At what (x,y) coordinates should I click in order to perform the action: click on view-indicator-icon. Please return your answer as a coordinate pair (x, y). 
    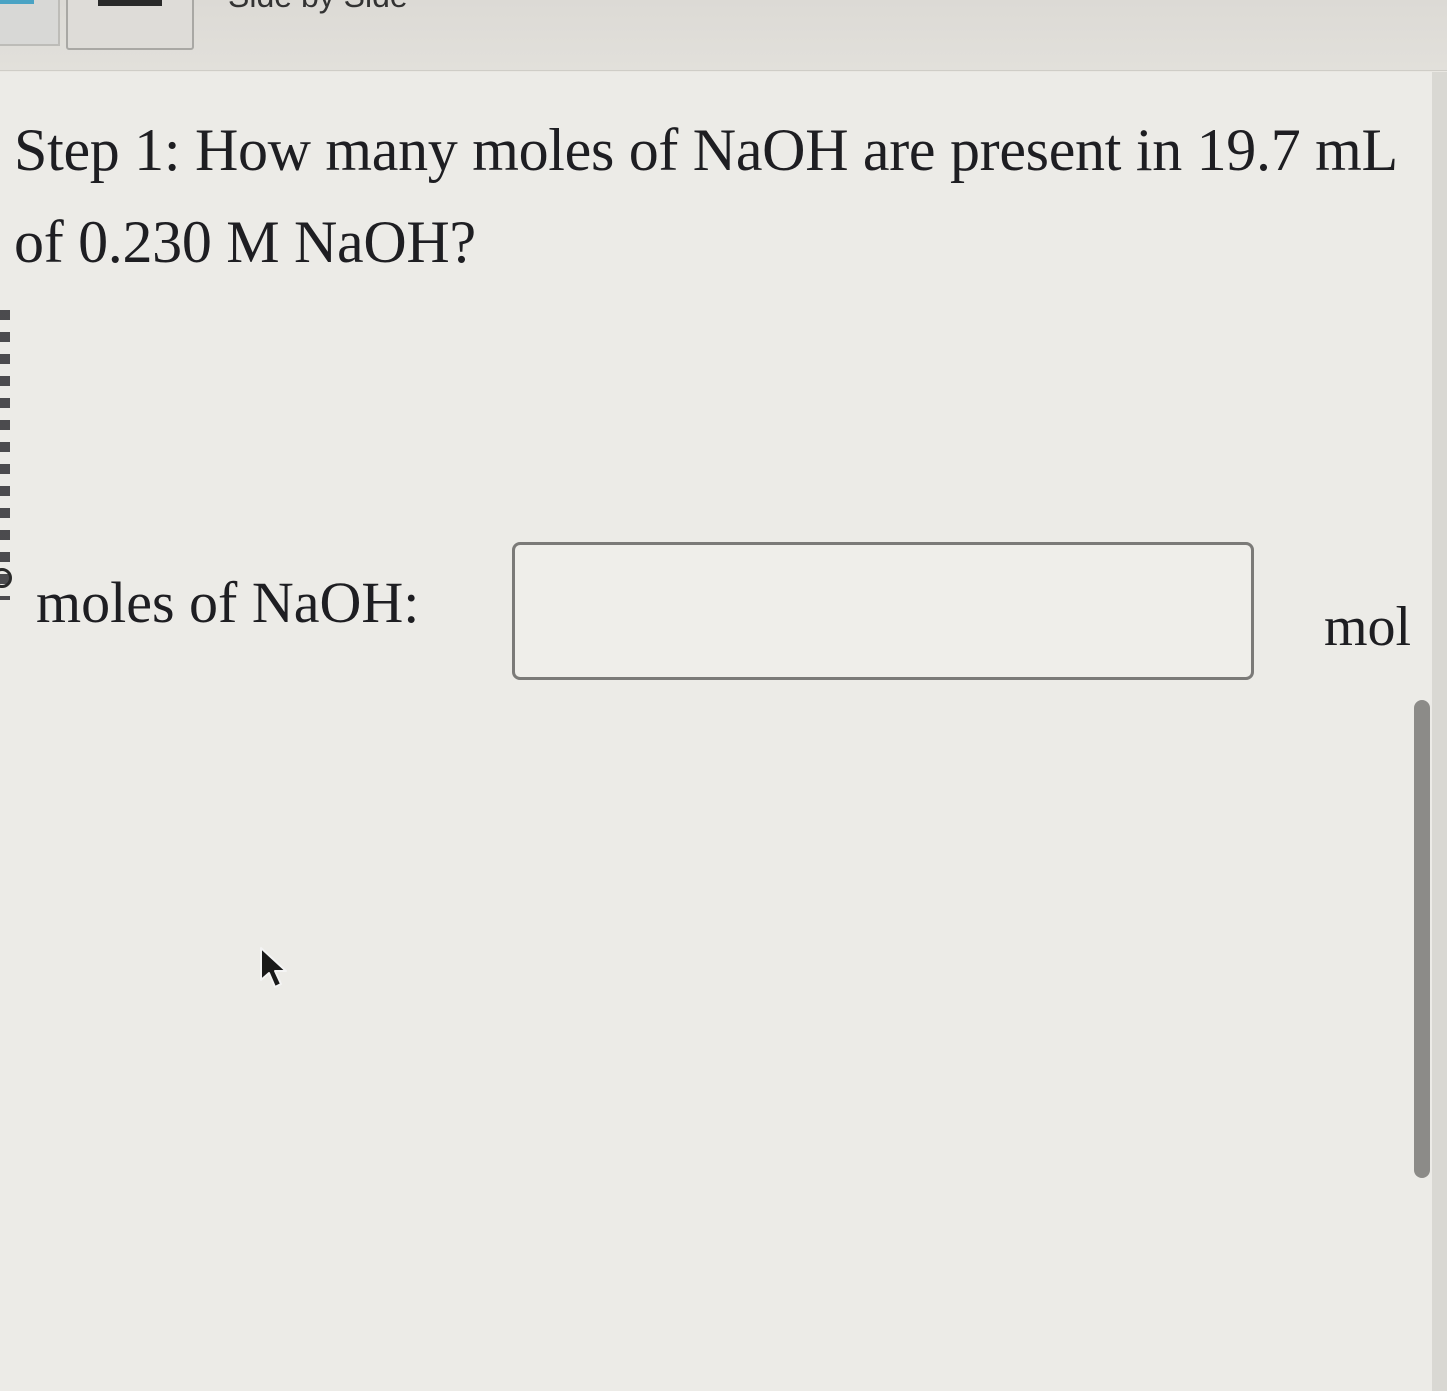
    Looking at the image, I should click on (17, 2).